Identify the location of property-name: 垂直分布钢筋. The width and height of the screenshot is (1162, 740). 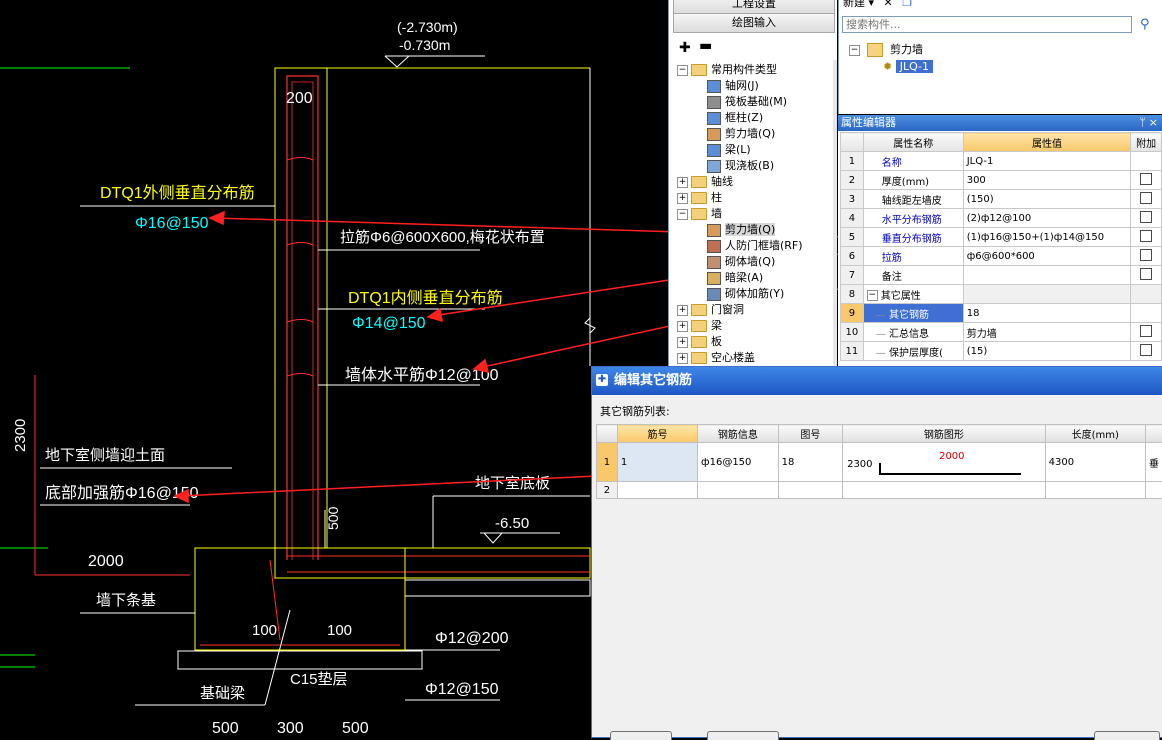
(913, 237).